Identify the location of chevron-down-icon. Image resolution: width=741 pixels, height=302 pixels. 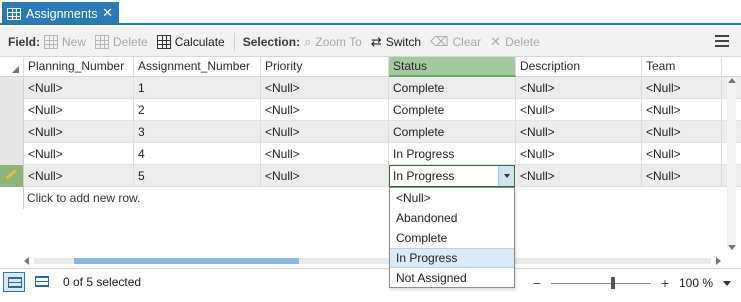
(506, 176).